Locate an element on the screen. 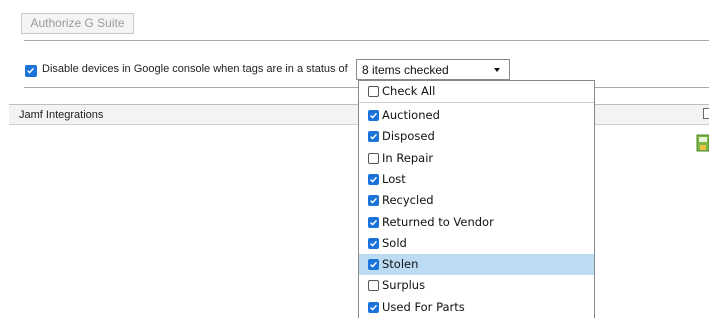 This screenshot has width=709, height=318. check-all-option: Check All is located at coordinates (476, 91).